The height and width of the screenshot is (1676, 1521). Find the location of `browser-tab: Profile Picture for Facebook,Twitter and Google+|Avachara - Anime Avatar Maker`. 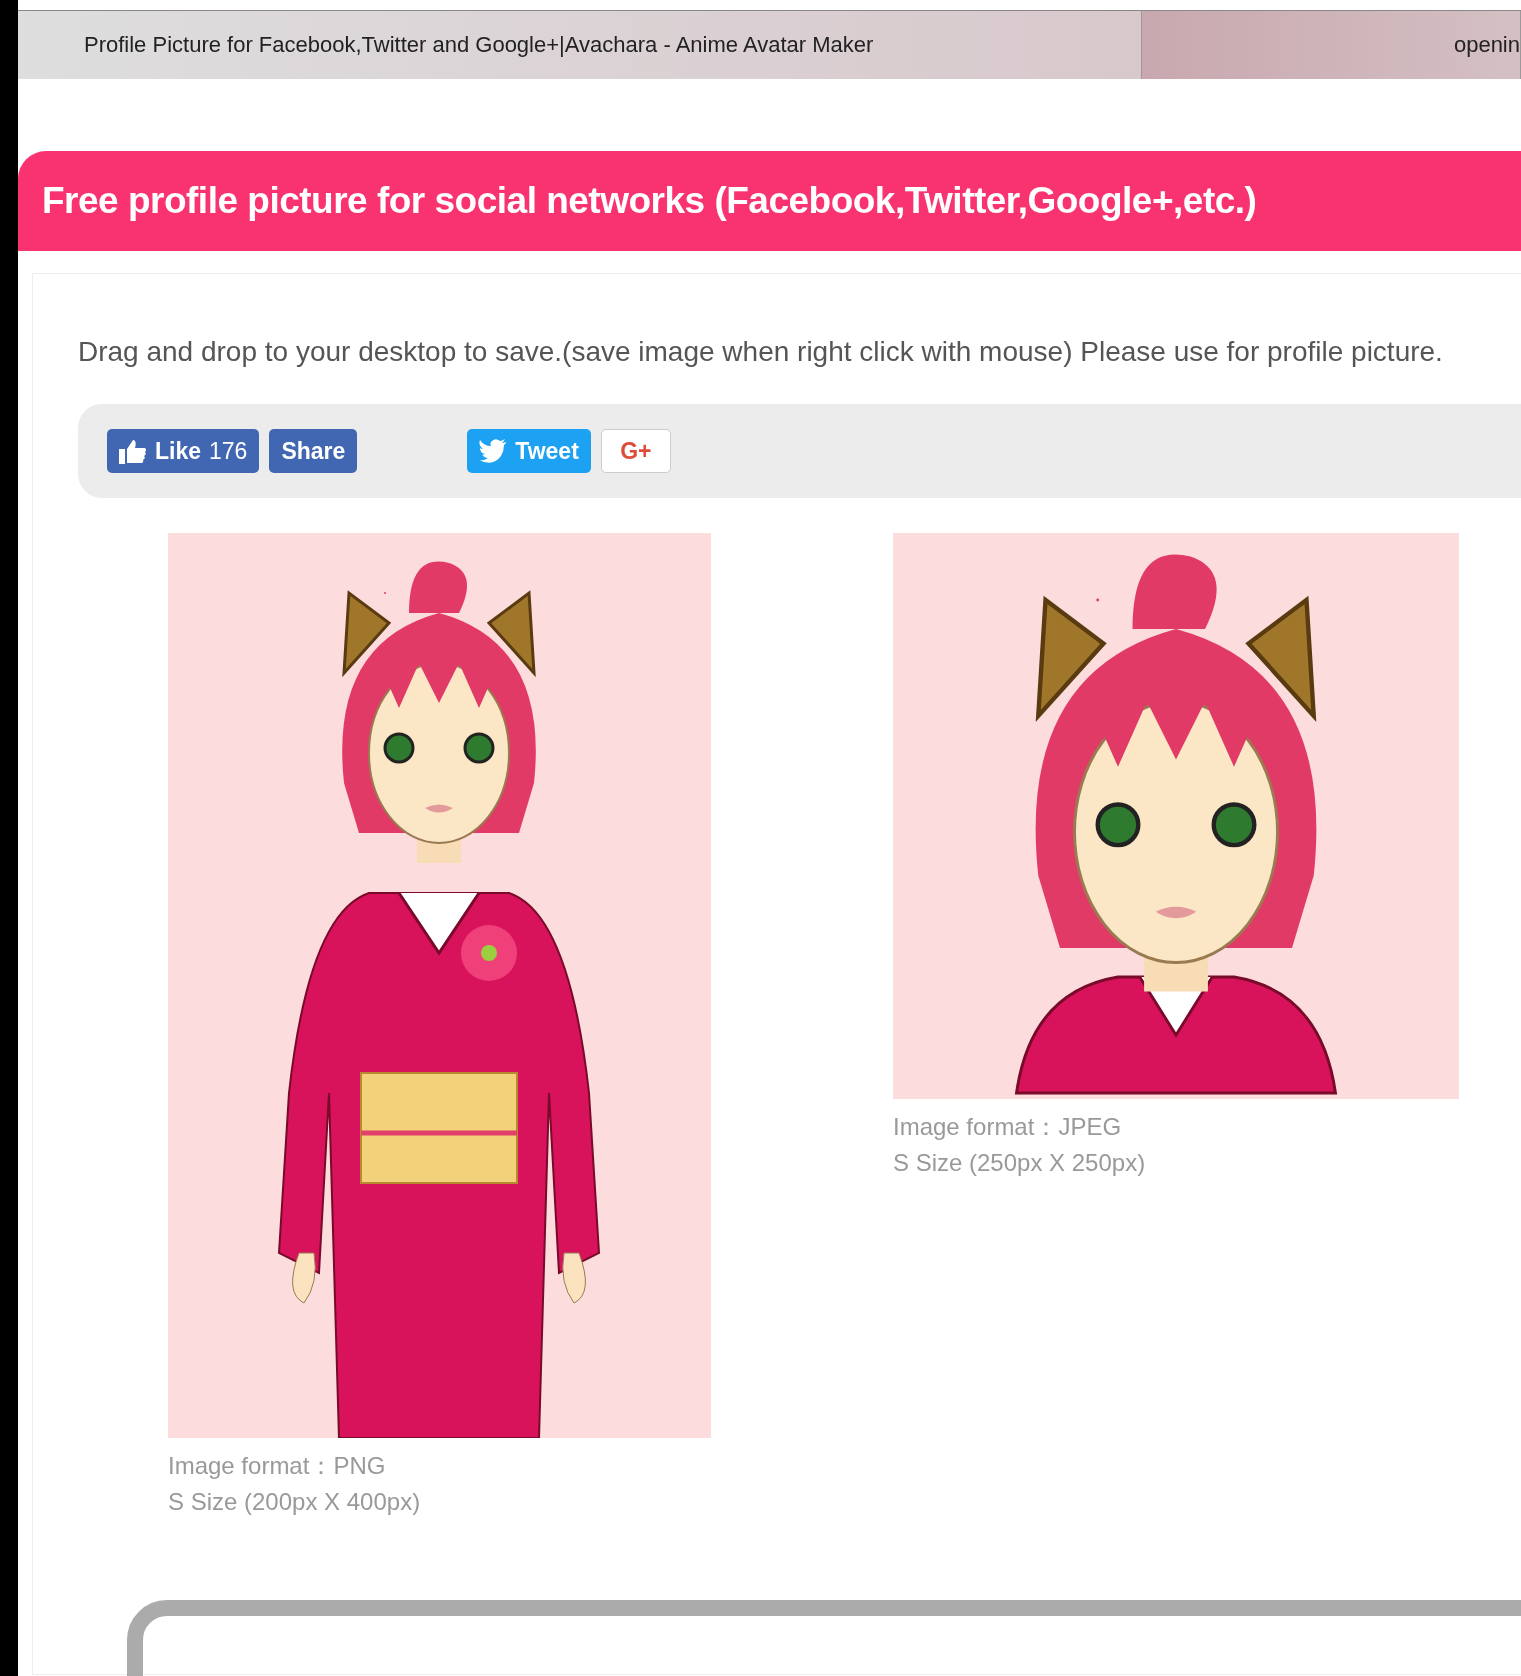

browser-tab: Profile Picture for Facebook,Twitter and Google+|Avachara - Anime Avatar Maker is located at coordinates (580, 45).